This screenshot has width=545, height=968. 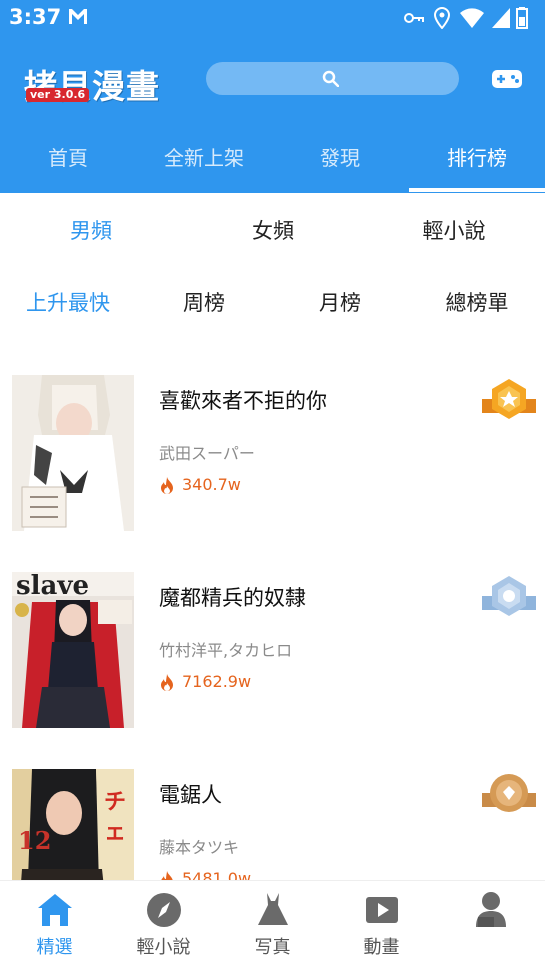 I want to click on location-icon, so click(x=442, y=18).